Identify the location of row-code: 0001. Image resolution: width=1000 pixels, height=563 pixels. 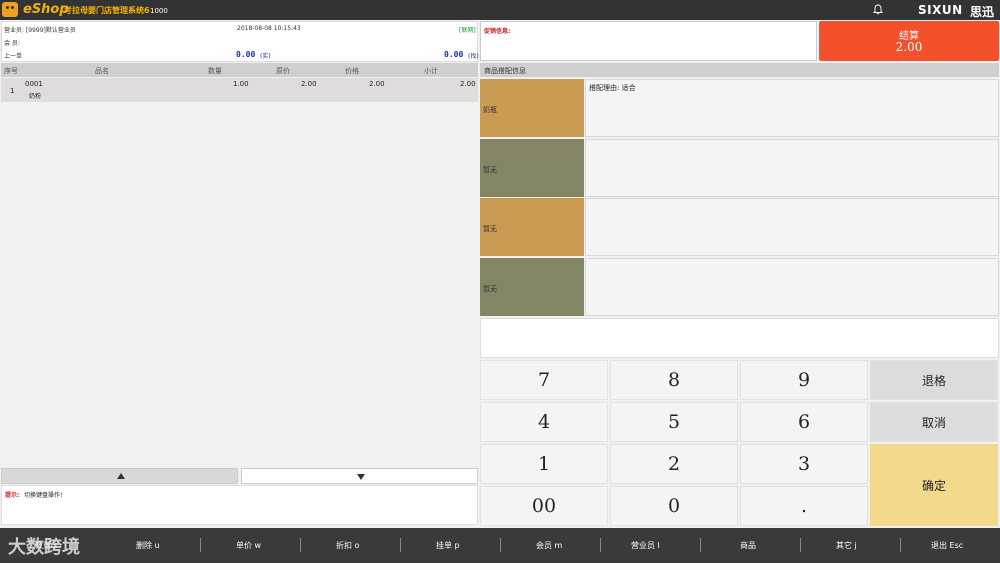
(34, 84).